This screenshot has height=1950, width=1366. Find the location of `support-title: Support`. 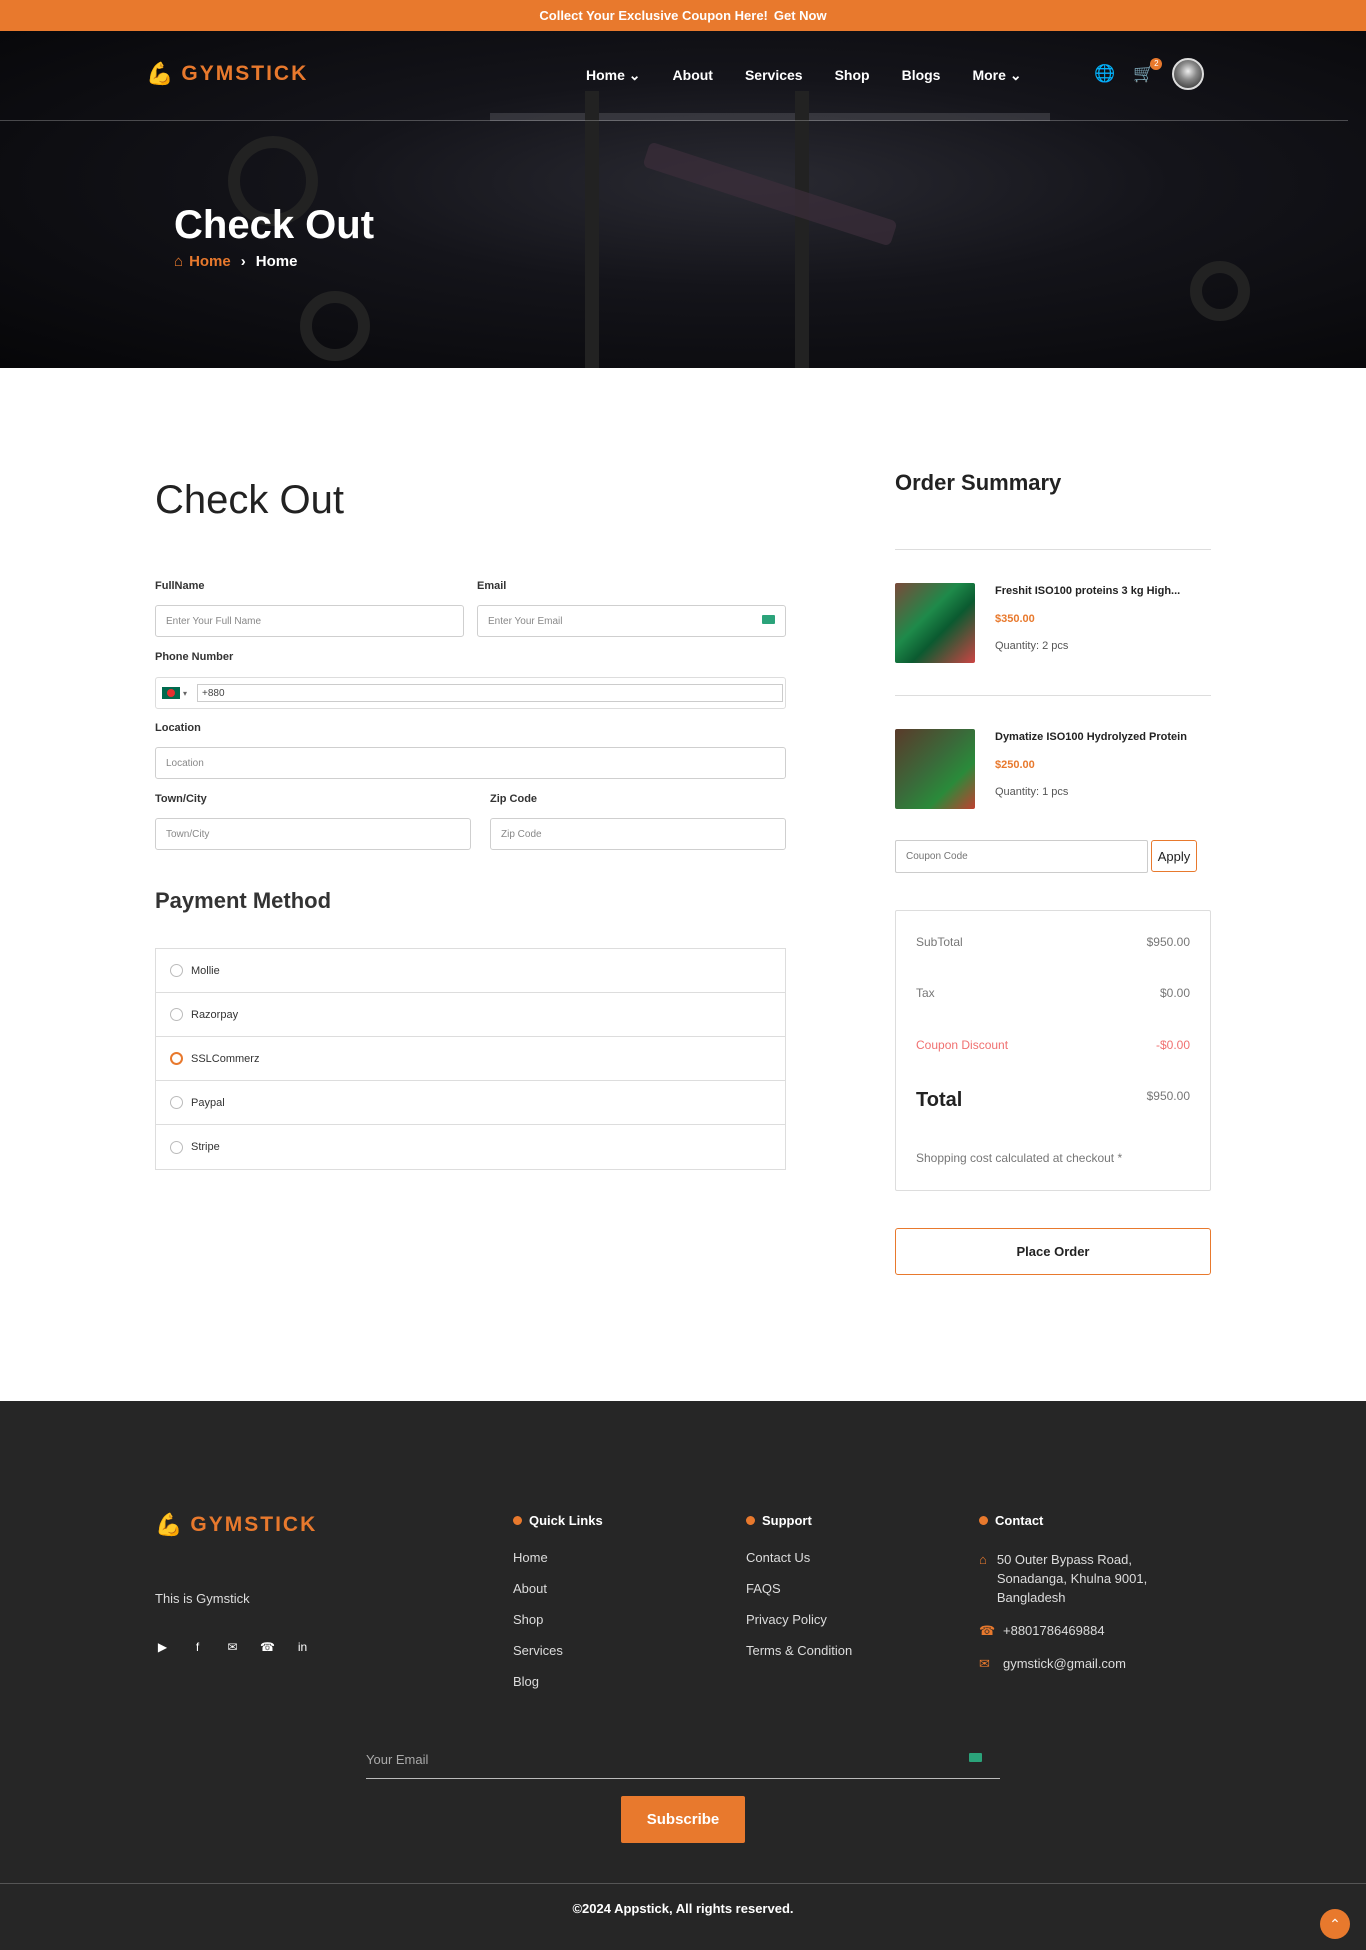

support-title: Support is located at coordinates (799, 1520).